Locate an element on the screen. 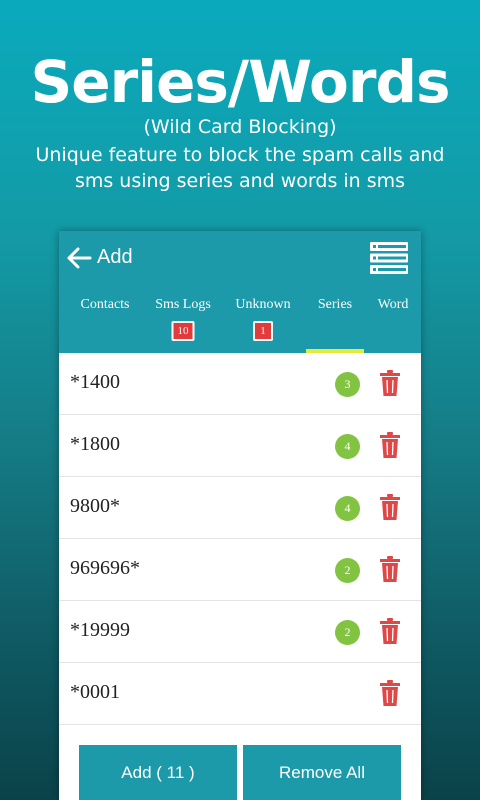  sms-logs-count-badge: 10 is located at coordinates (183, 331).